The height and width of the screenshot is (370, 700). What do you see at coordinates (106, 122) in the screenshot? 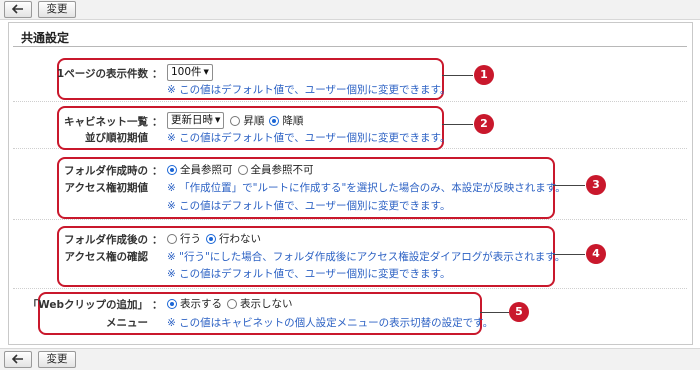
I see `cabinet-sort-label-1: キャビネット一覧` at bounding box center [106, 122].